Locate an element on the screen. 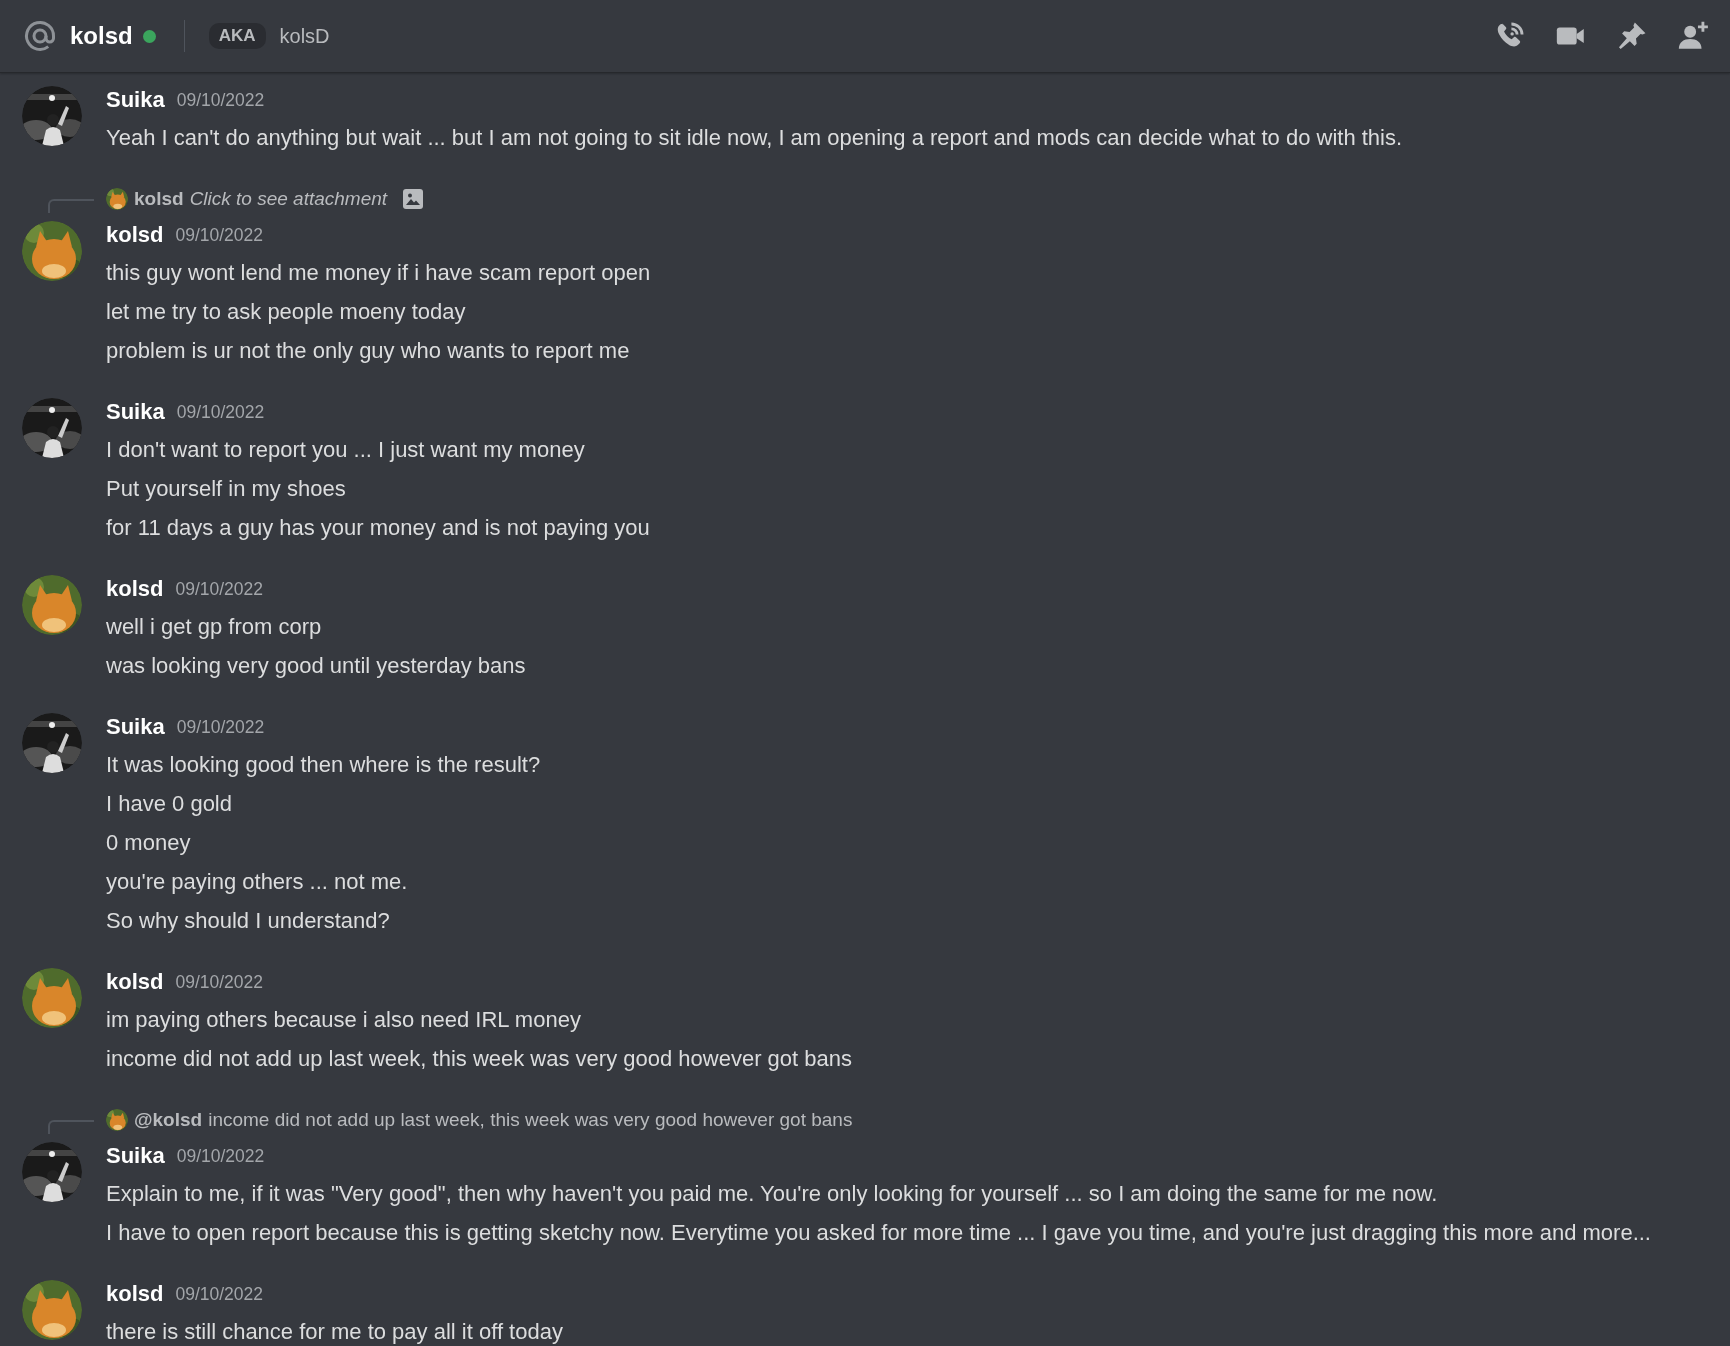 This screenshot has height=1346, width=1730. message-text: let me try to ask people moeny today is located at coordinates (286, 312).